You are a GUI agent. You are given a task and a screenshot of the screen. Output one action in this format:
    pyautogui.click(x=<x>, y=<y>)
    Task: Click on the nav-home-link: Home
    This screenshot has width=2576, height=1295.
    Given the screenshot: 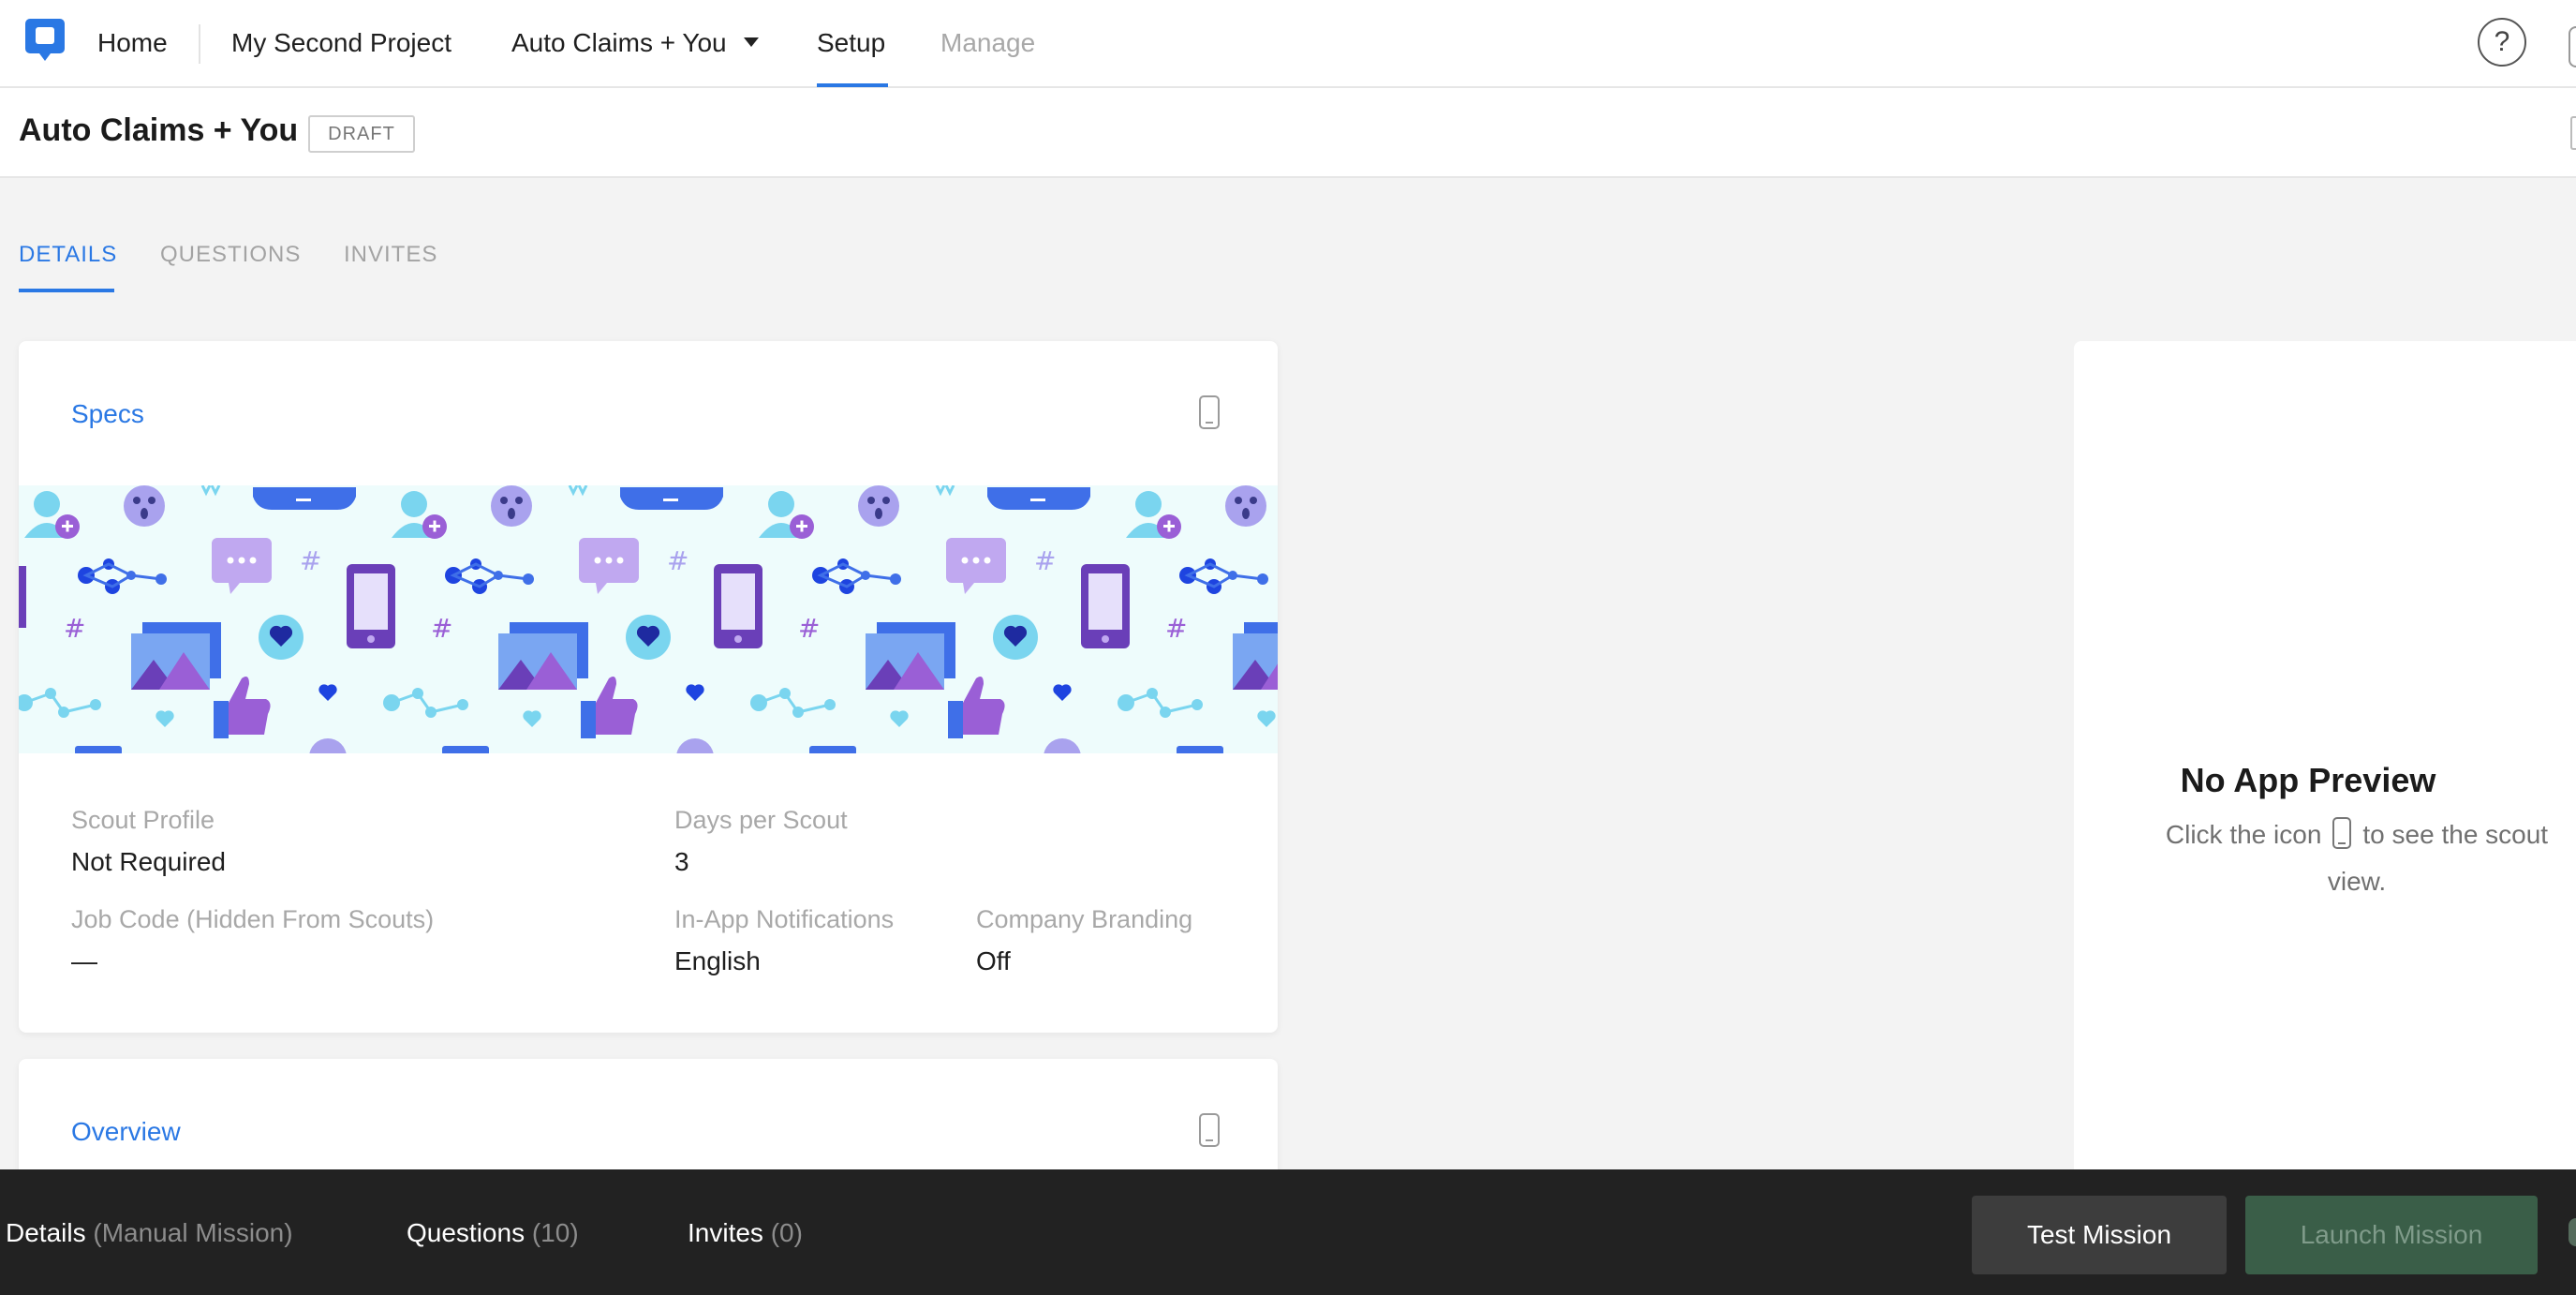 What is the action you would take?
    pyautogui.click(x=132, y=43)
    